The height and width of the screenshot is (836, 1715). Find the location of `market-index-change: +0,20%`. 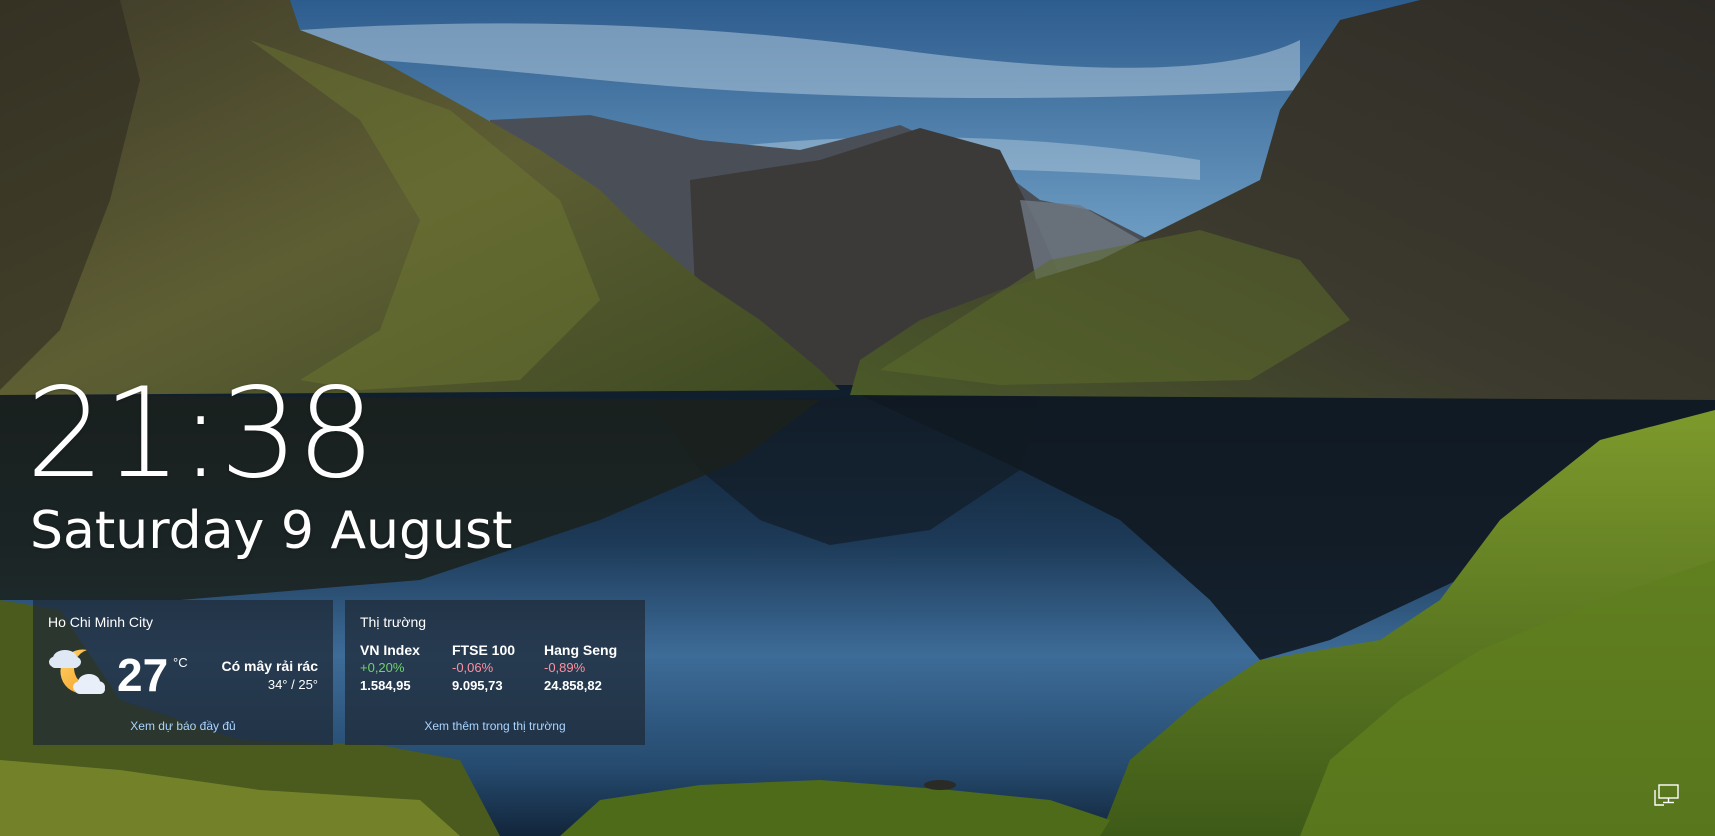

market-index-change: +0,20% is located at coordinates (382, 667).